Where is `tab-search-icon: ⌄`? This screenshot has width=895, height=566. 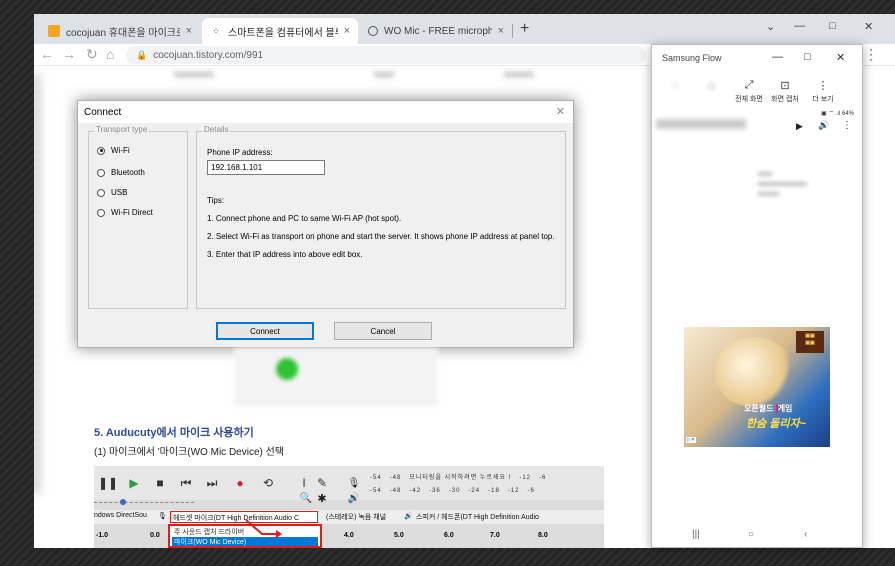 tab-search-icon: ⌄ is located at coordinates (770, 26).